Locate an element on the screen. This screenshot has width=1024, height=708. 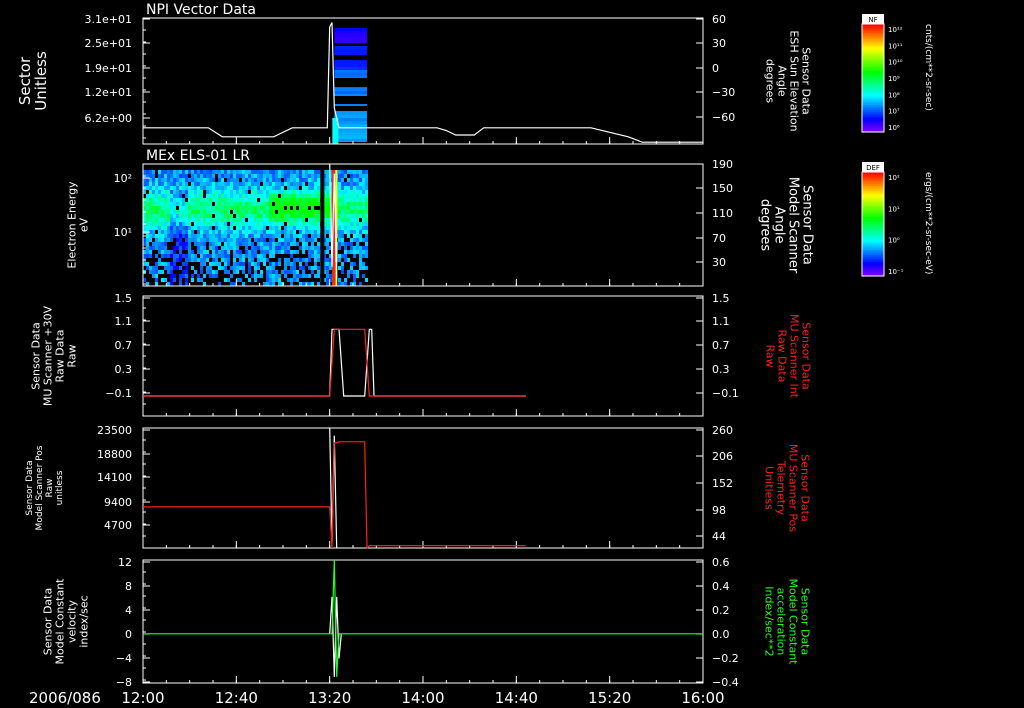
left-tick-label: 0.3 is located at coordinates (124, 369).